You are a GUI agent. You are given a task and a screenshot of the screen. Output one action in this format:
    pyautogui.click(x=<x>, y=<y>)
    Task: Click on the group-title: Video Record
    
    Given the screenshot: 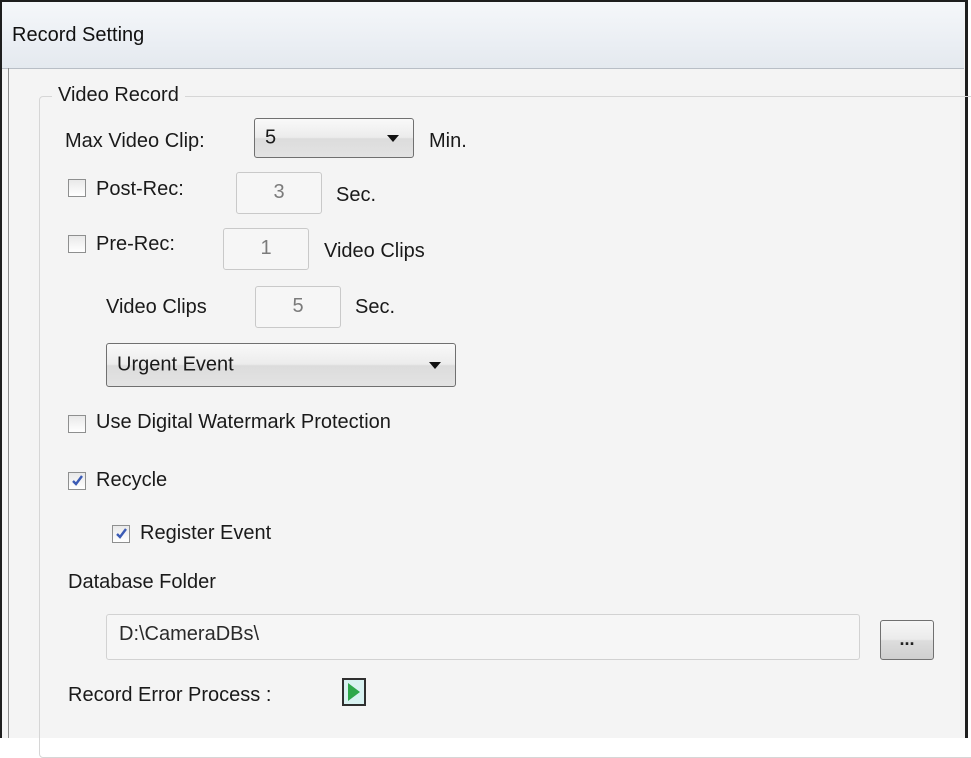 What is the action you would take?
    pyautogui.click(x=118, y=95)
    